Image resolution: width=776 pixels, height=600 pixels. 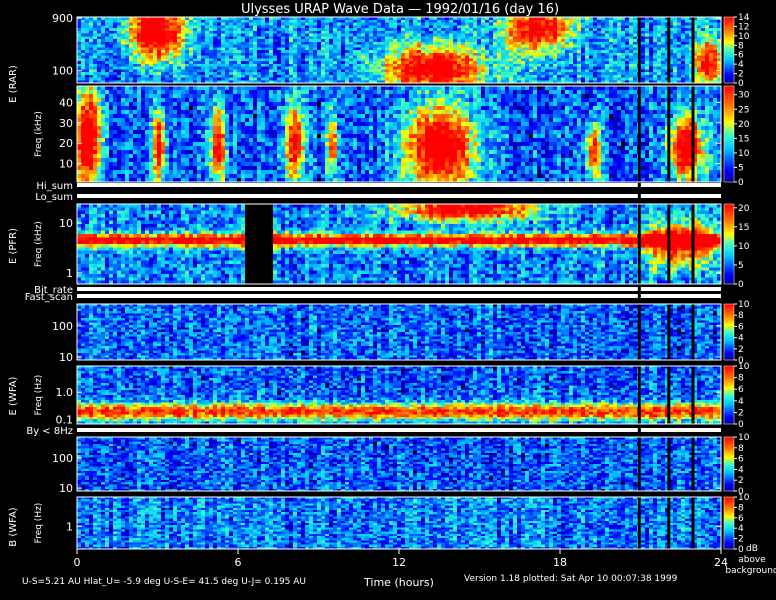 What do you see at coordinates (741, 266) in the screenshot?
I see `colorbar-tick-label: 5` at bounding box center [741, 266].